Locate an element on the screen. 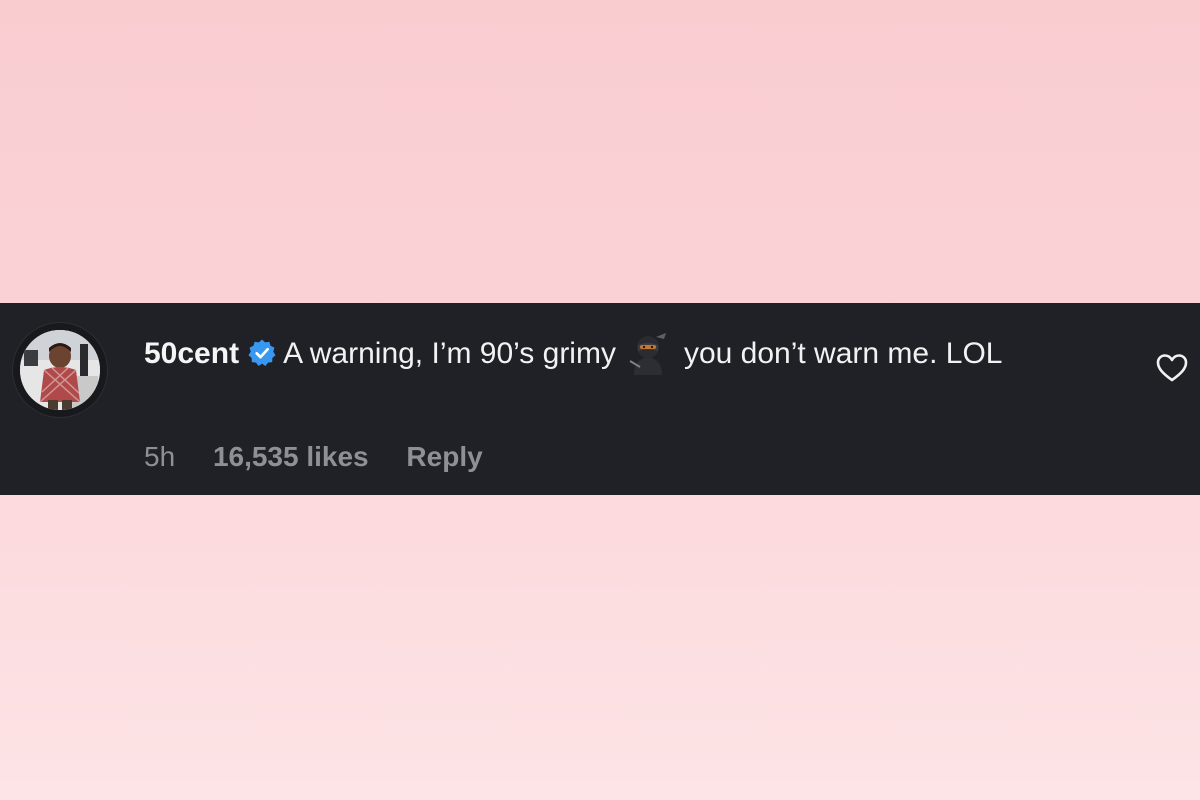  comment-timestamp: 5h is located at coordinates (159, 457).